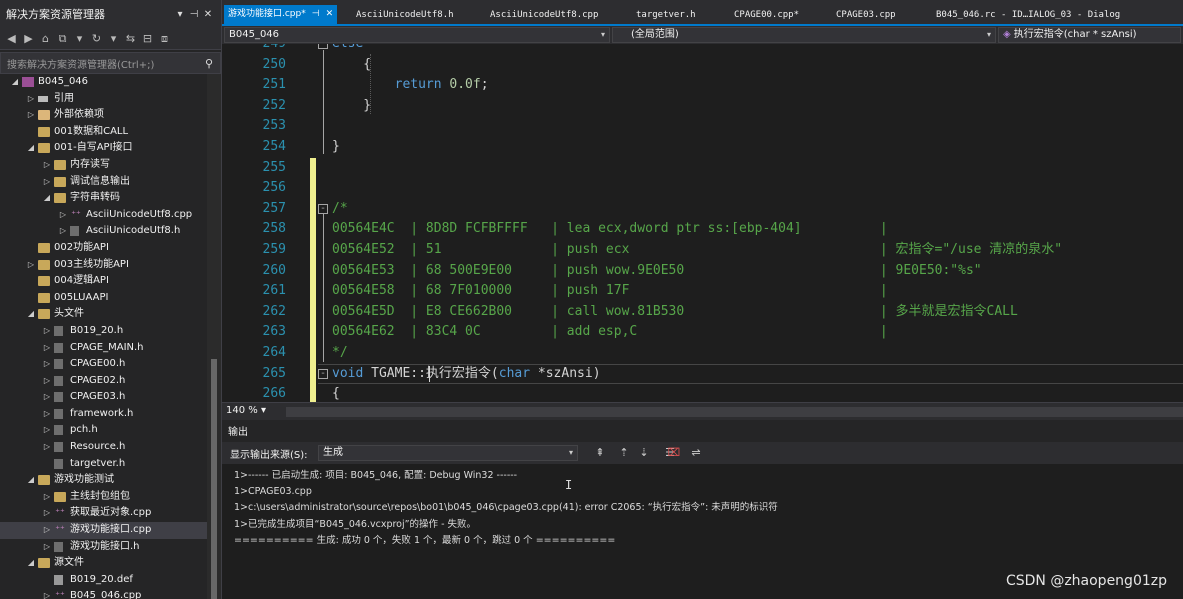 This screenshot has width=1183, height=599. Describe the element at coordinates (103, 265) in the screenshot. I see `tree-item: ▷ 003主线功能API` at that location.